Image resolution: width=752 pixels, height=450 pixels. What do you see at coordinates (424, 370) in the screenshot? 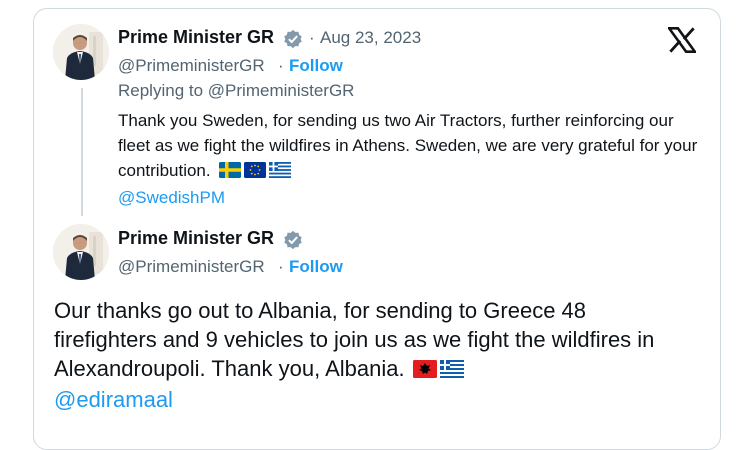
I see `albania-flag-icon` at bounding box center [424, 370].